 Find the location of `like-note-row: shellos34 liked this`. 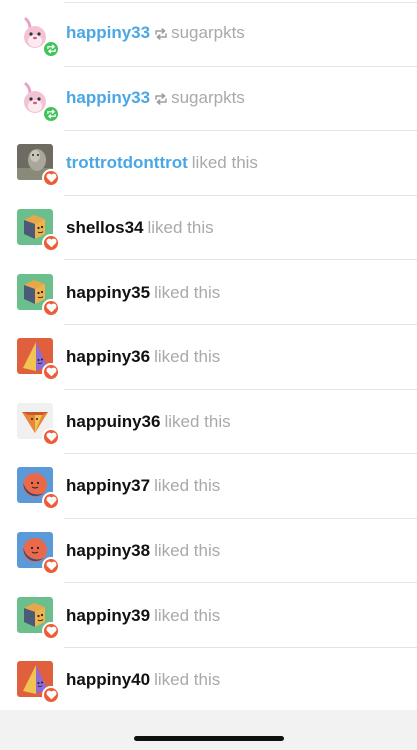

like-note-row: shellos34 liked this is located at coordinates (208, 228).